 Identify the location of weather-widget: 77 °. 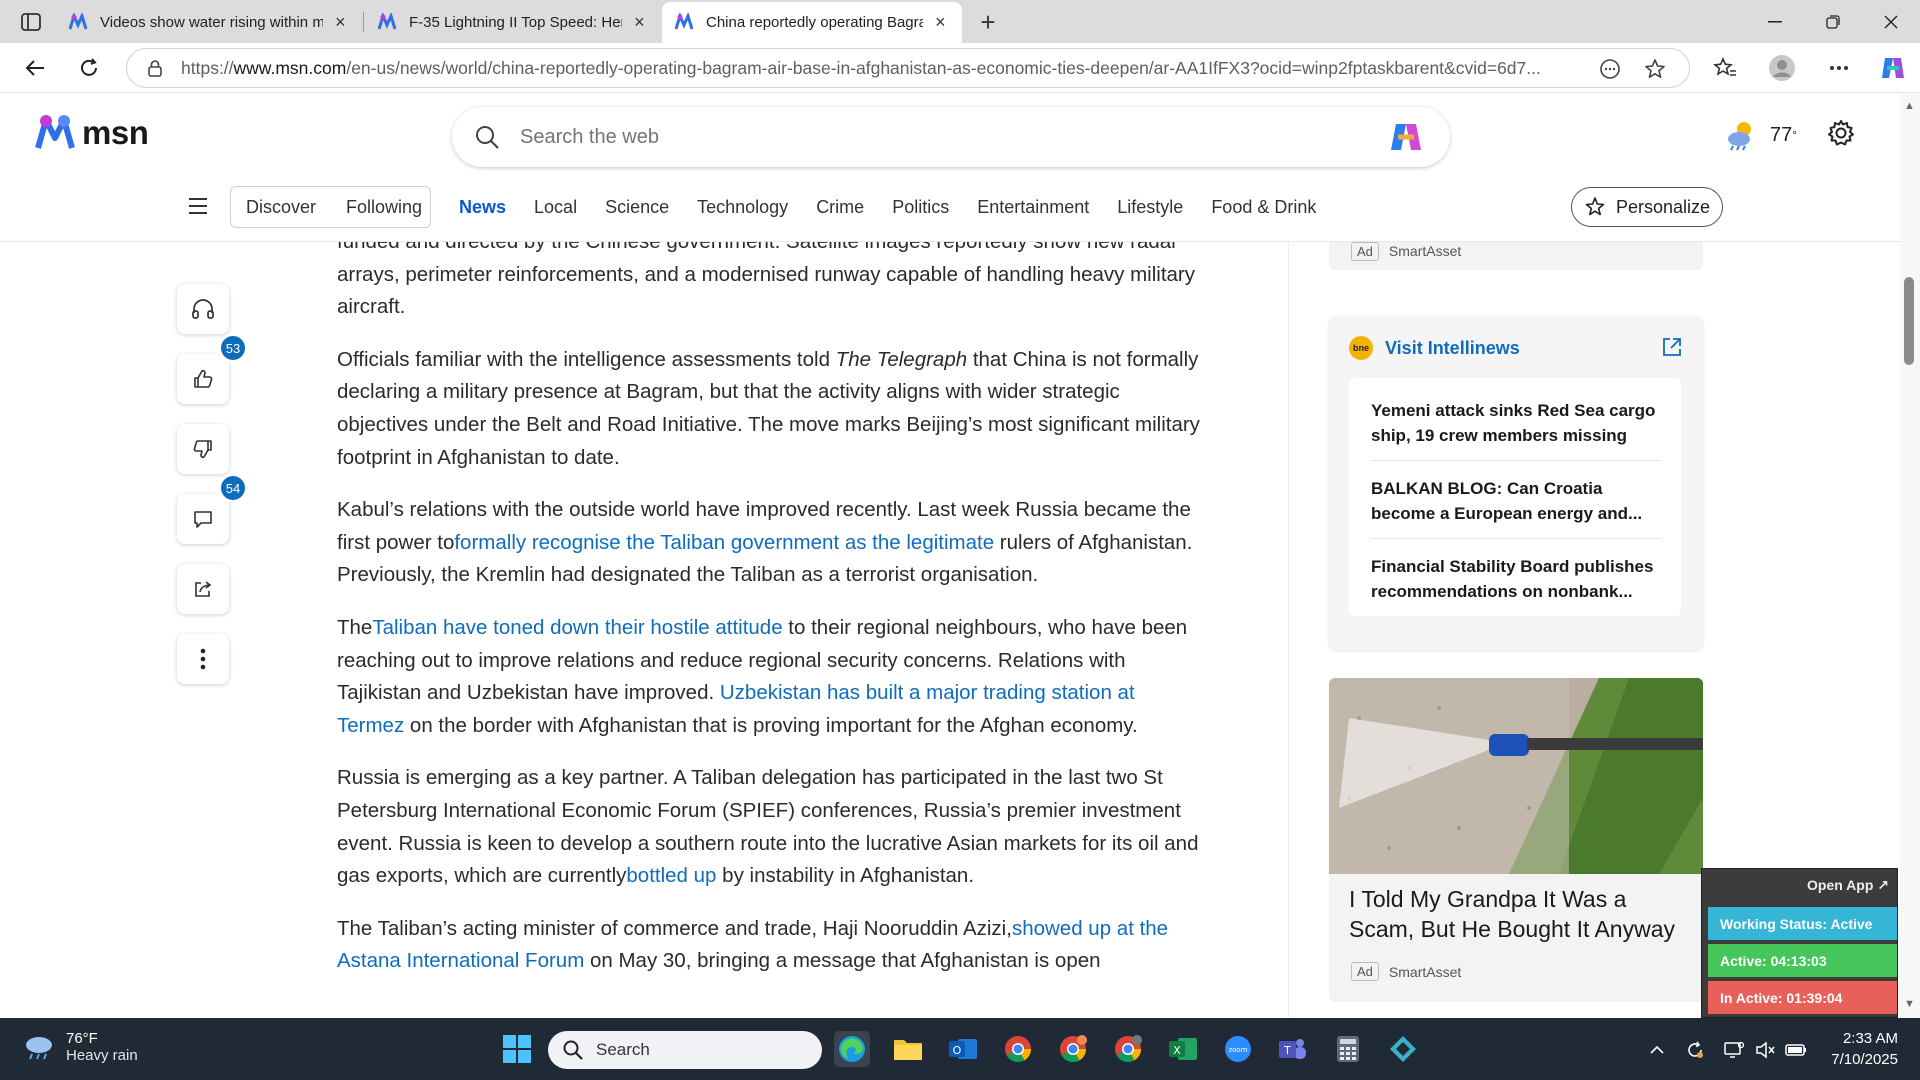
(1760, 135).